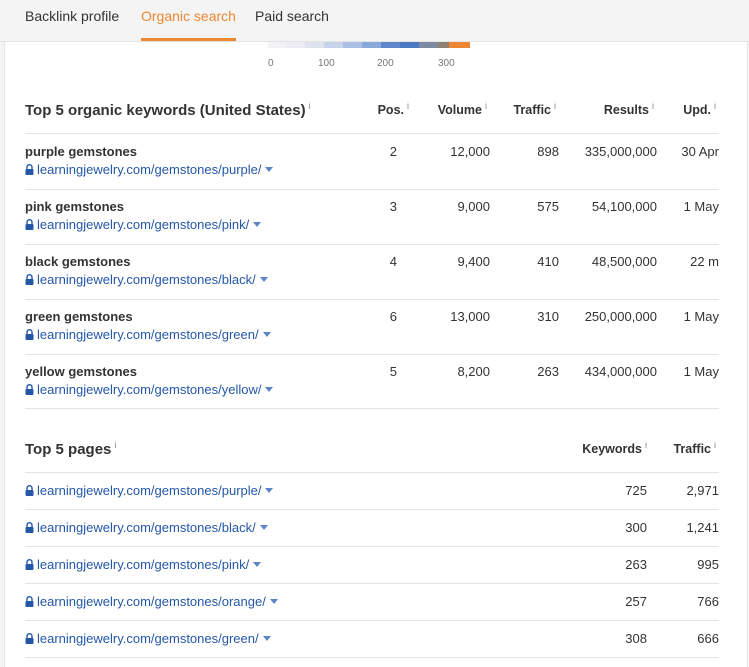 The height and width of the screenshot is (667, 749). What do you see at coordinates (393, 206) in the screenshot?
I see `position-value: 3` at bounding box center [393, 206].